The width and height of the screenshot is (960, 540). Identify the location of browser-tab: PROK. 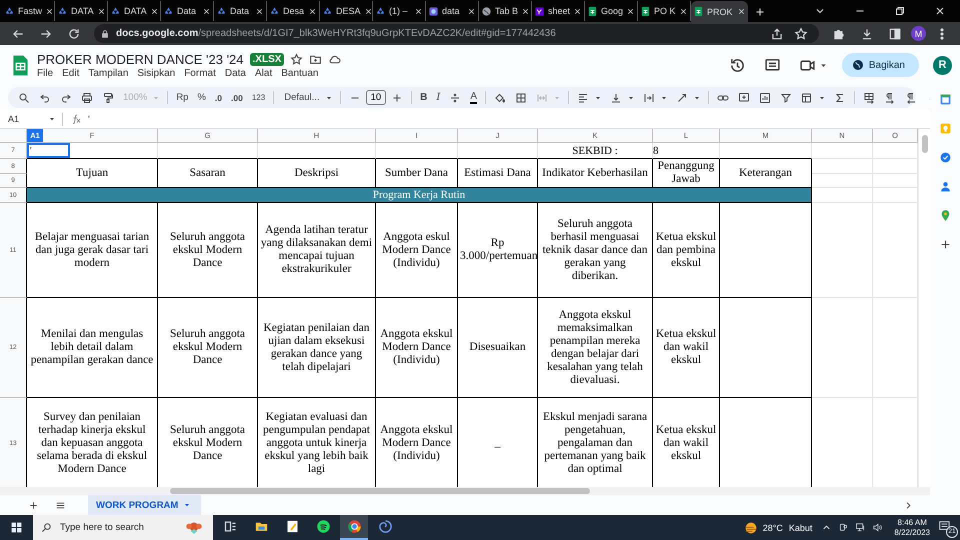
(719, 11).